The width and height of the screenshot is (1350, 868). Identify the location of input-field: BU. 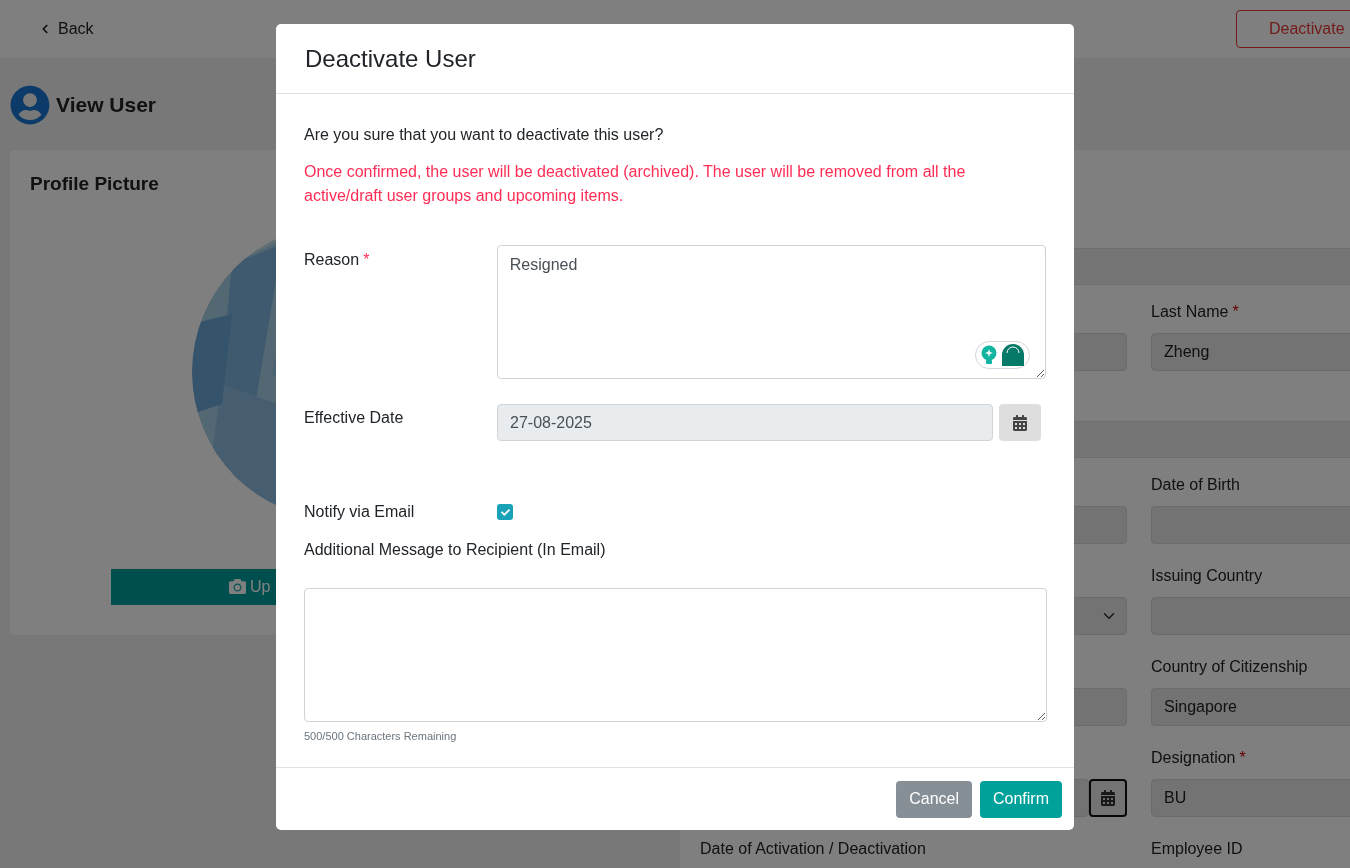
(1250, 798).